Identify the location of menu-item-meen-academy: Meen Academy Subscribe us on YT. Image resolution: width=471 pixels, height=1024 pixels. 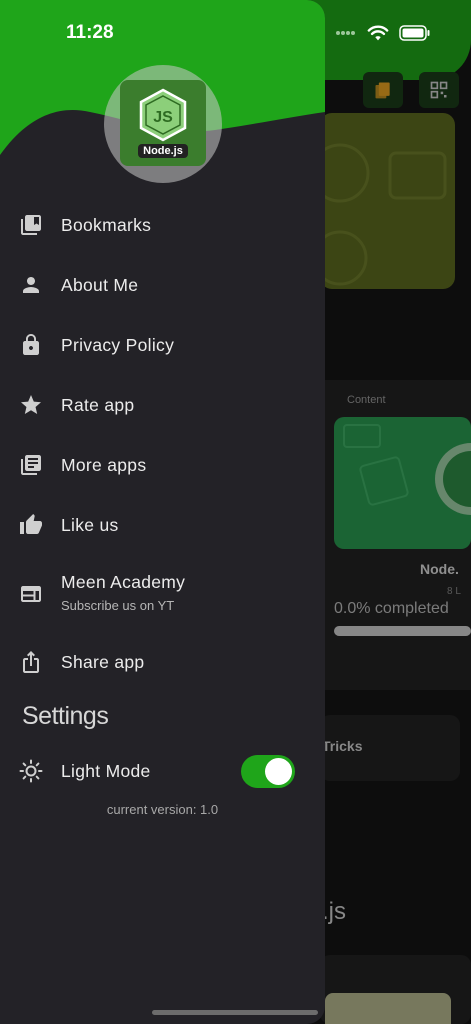
(162, 594).